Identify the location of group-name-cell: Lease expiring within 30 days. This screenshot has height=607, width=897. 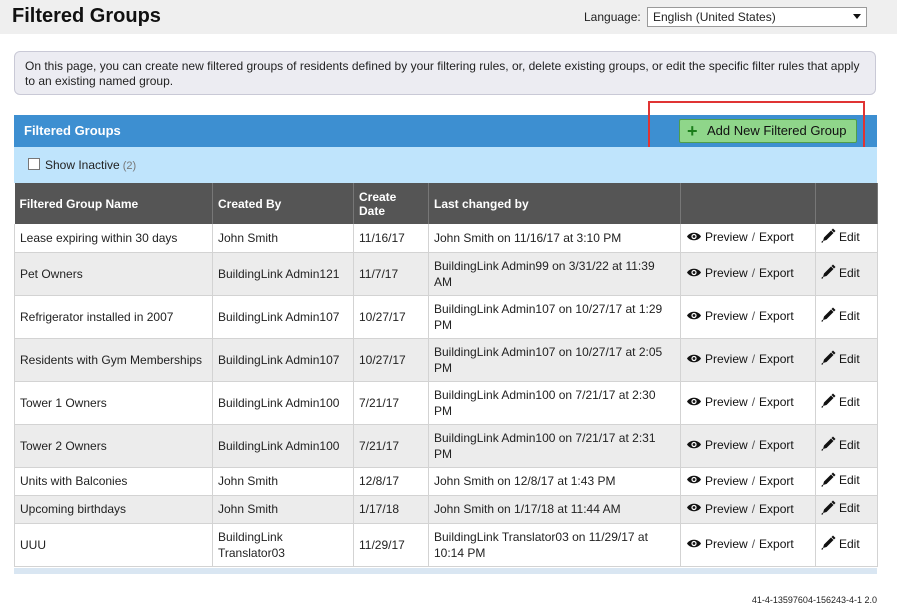
(113, 238).